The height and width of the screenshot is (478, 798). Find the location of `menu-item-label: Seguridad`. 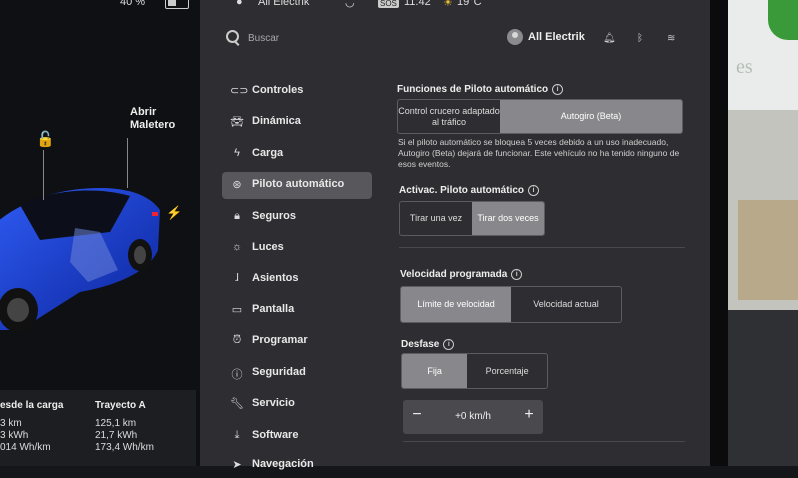

menu-item-label: Seguridad is located at coordinates (279, 372).